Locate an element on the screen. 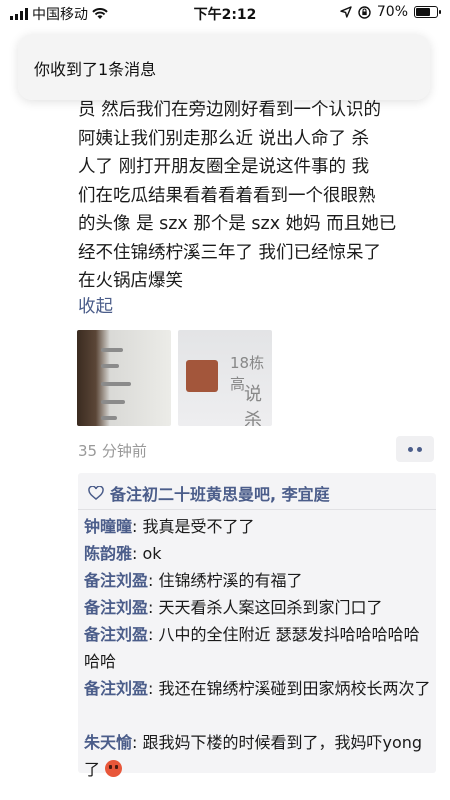 The width and height of the screenshot is (450, 800). comment-item: 备注刘盈: 住锦绣柠溪的有福了 is located at coordinates (258, 580).